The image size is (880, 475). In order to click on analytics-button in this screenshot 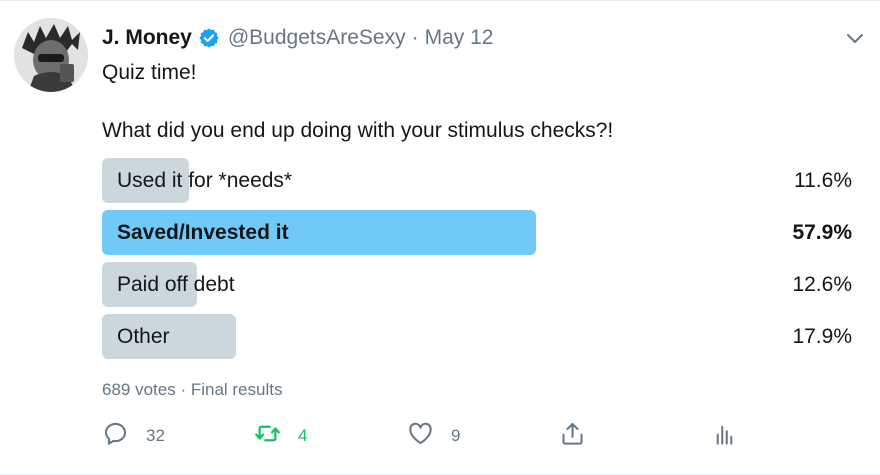, I will do `click(724, 436)`.